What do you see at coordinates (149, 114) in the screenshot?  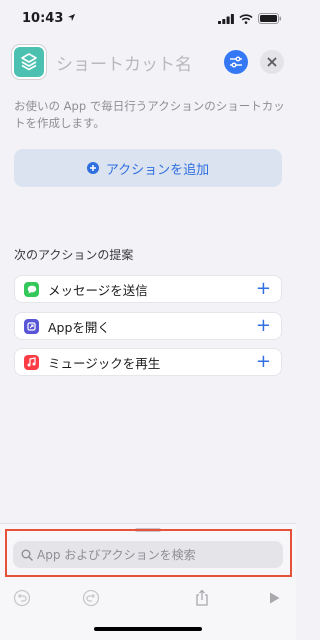 I see `shortcut-description: お使いの App で毎日行うアクションのショートカットを作成します。` at bounding box center [149, 114].